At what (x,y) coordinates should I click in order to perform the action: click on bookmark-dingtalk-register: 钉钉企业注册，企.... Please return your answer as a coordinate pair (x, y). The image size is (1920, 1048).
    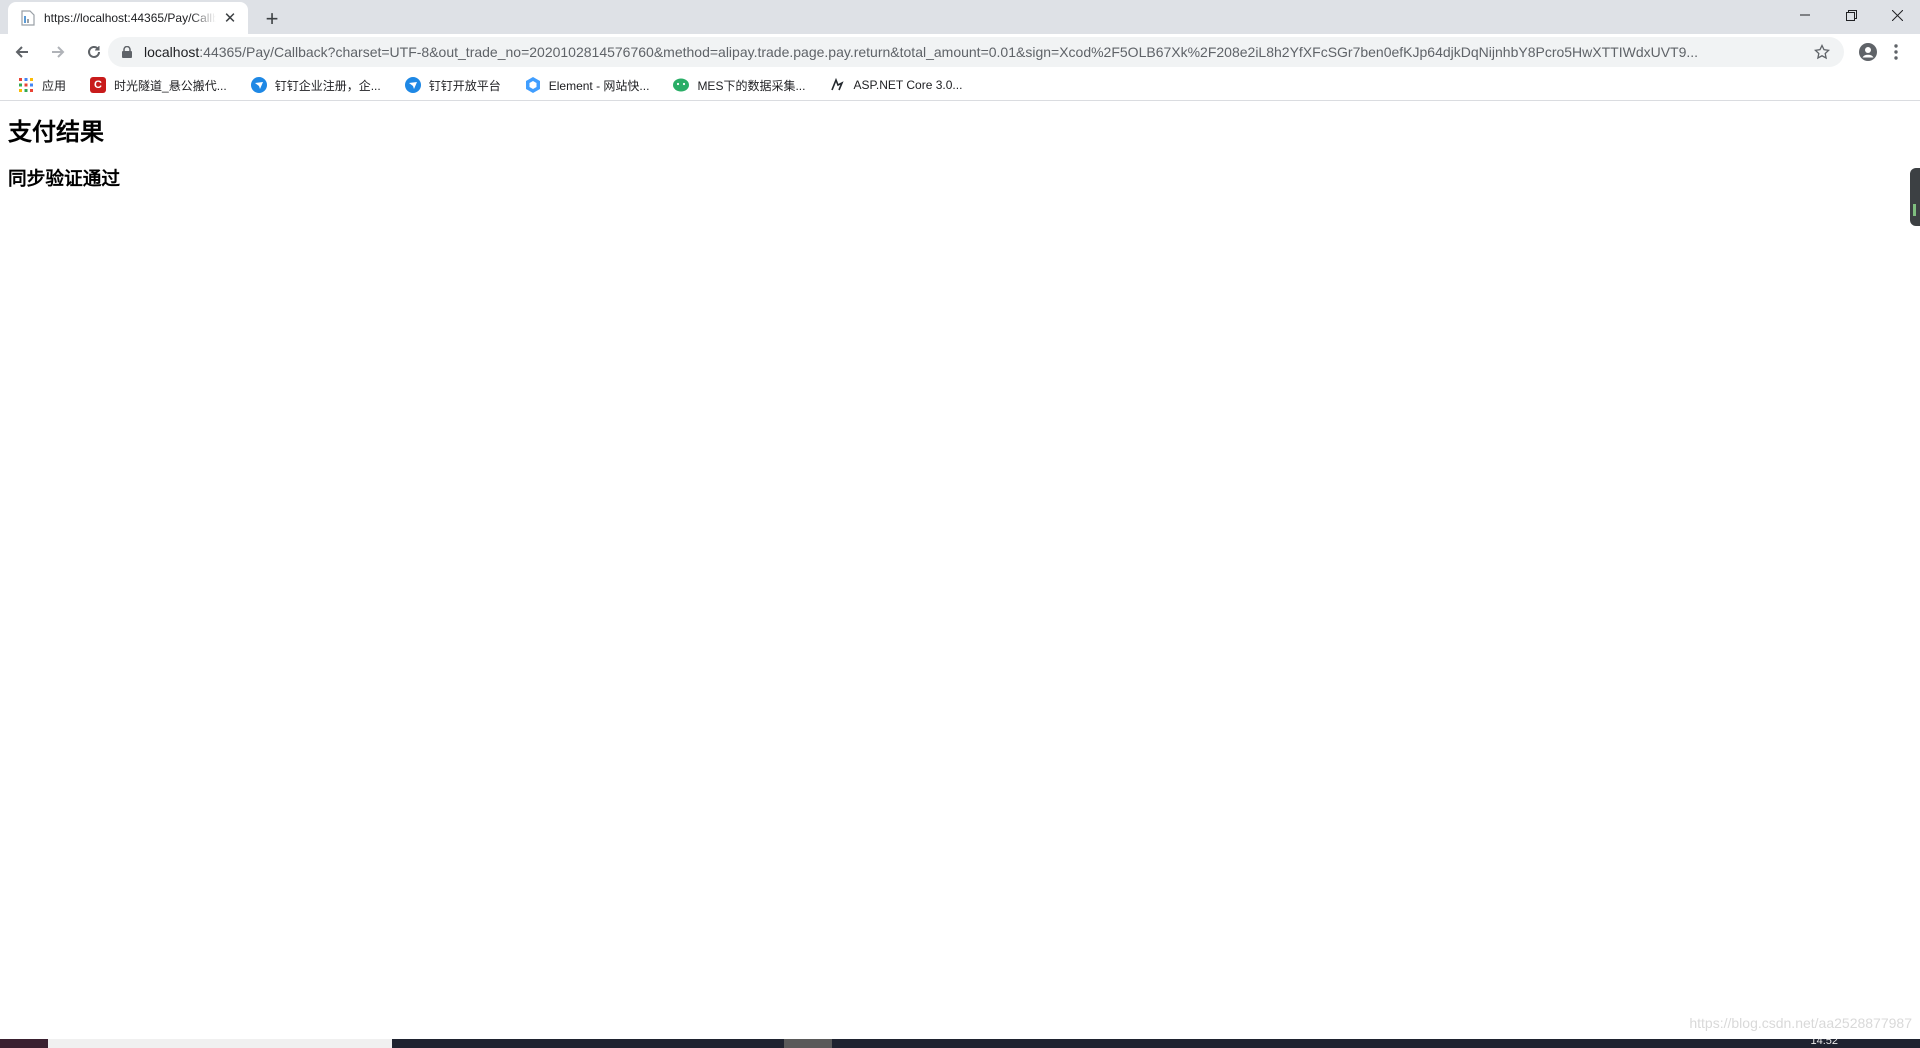
    Looking at the image, I should click on (316, 85).